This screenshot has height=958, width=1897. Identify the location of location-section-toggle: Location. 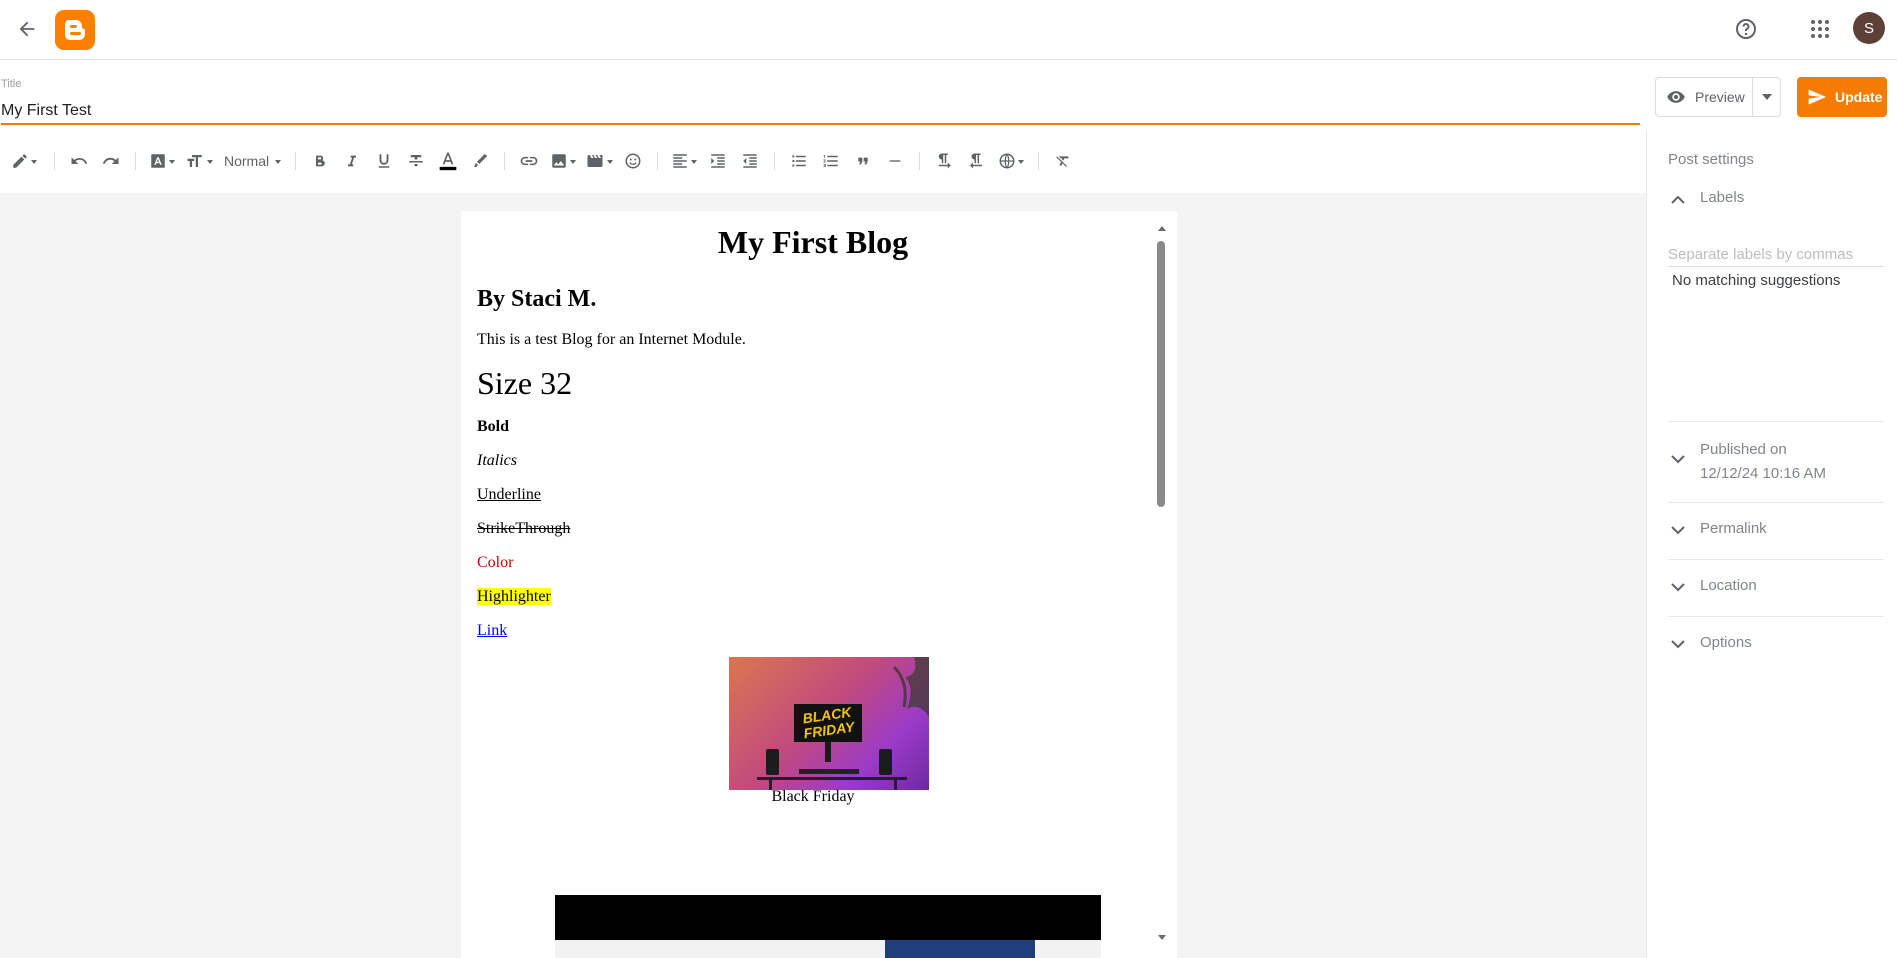
(1776, 587).